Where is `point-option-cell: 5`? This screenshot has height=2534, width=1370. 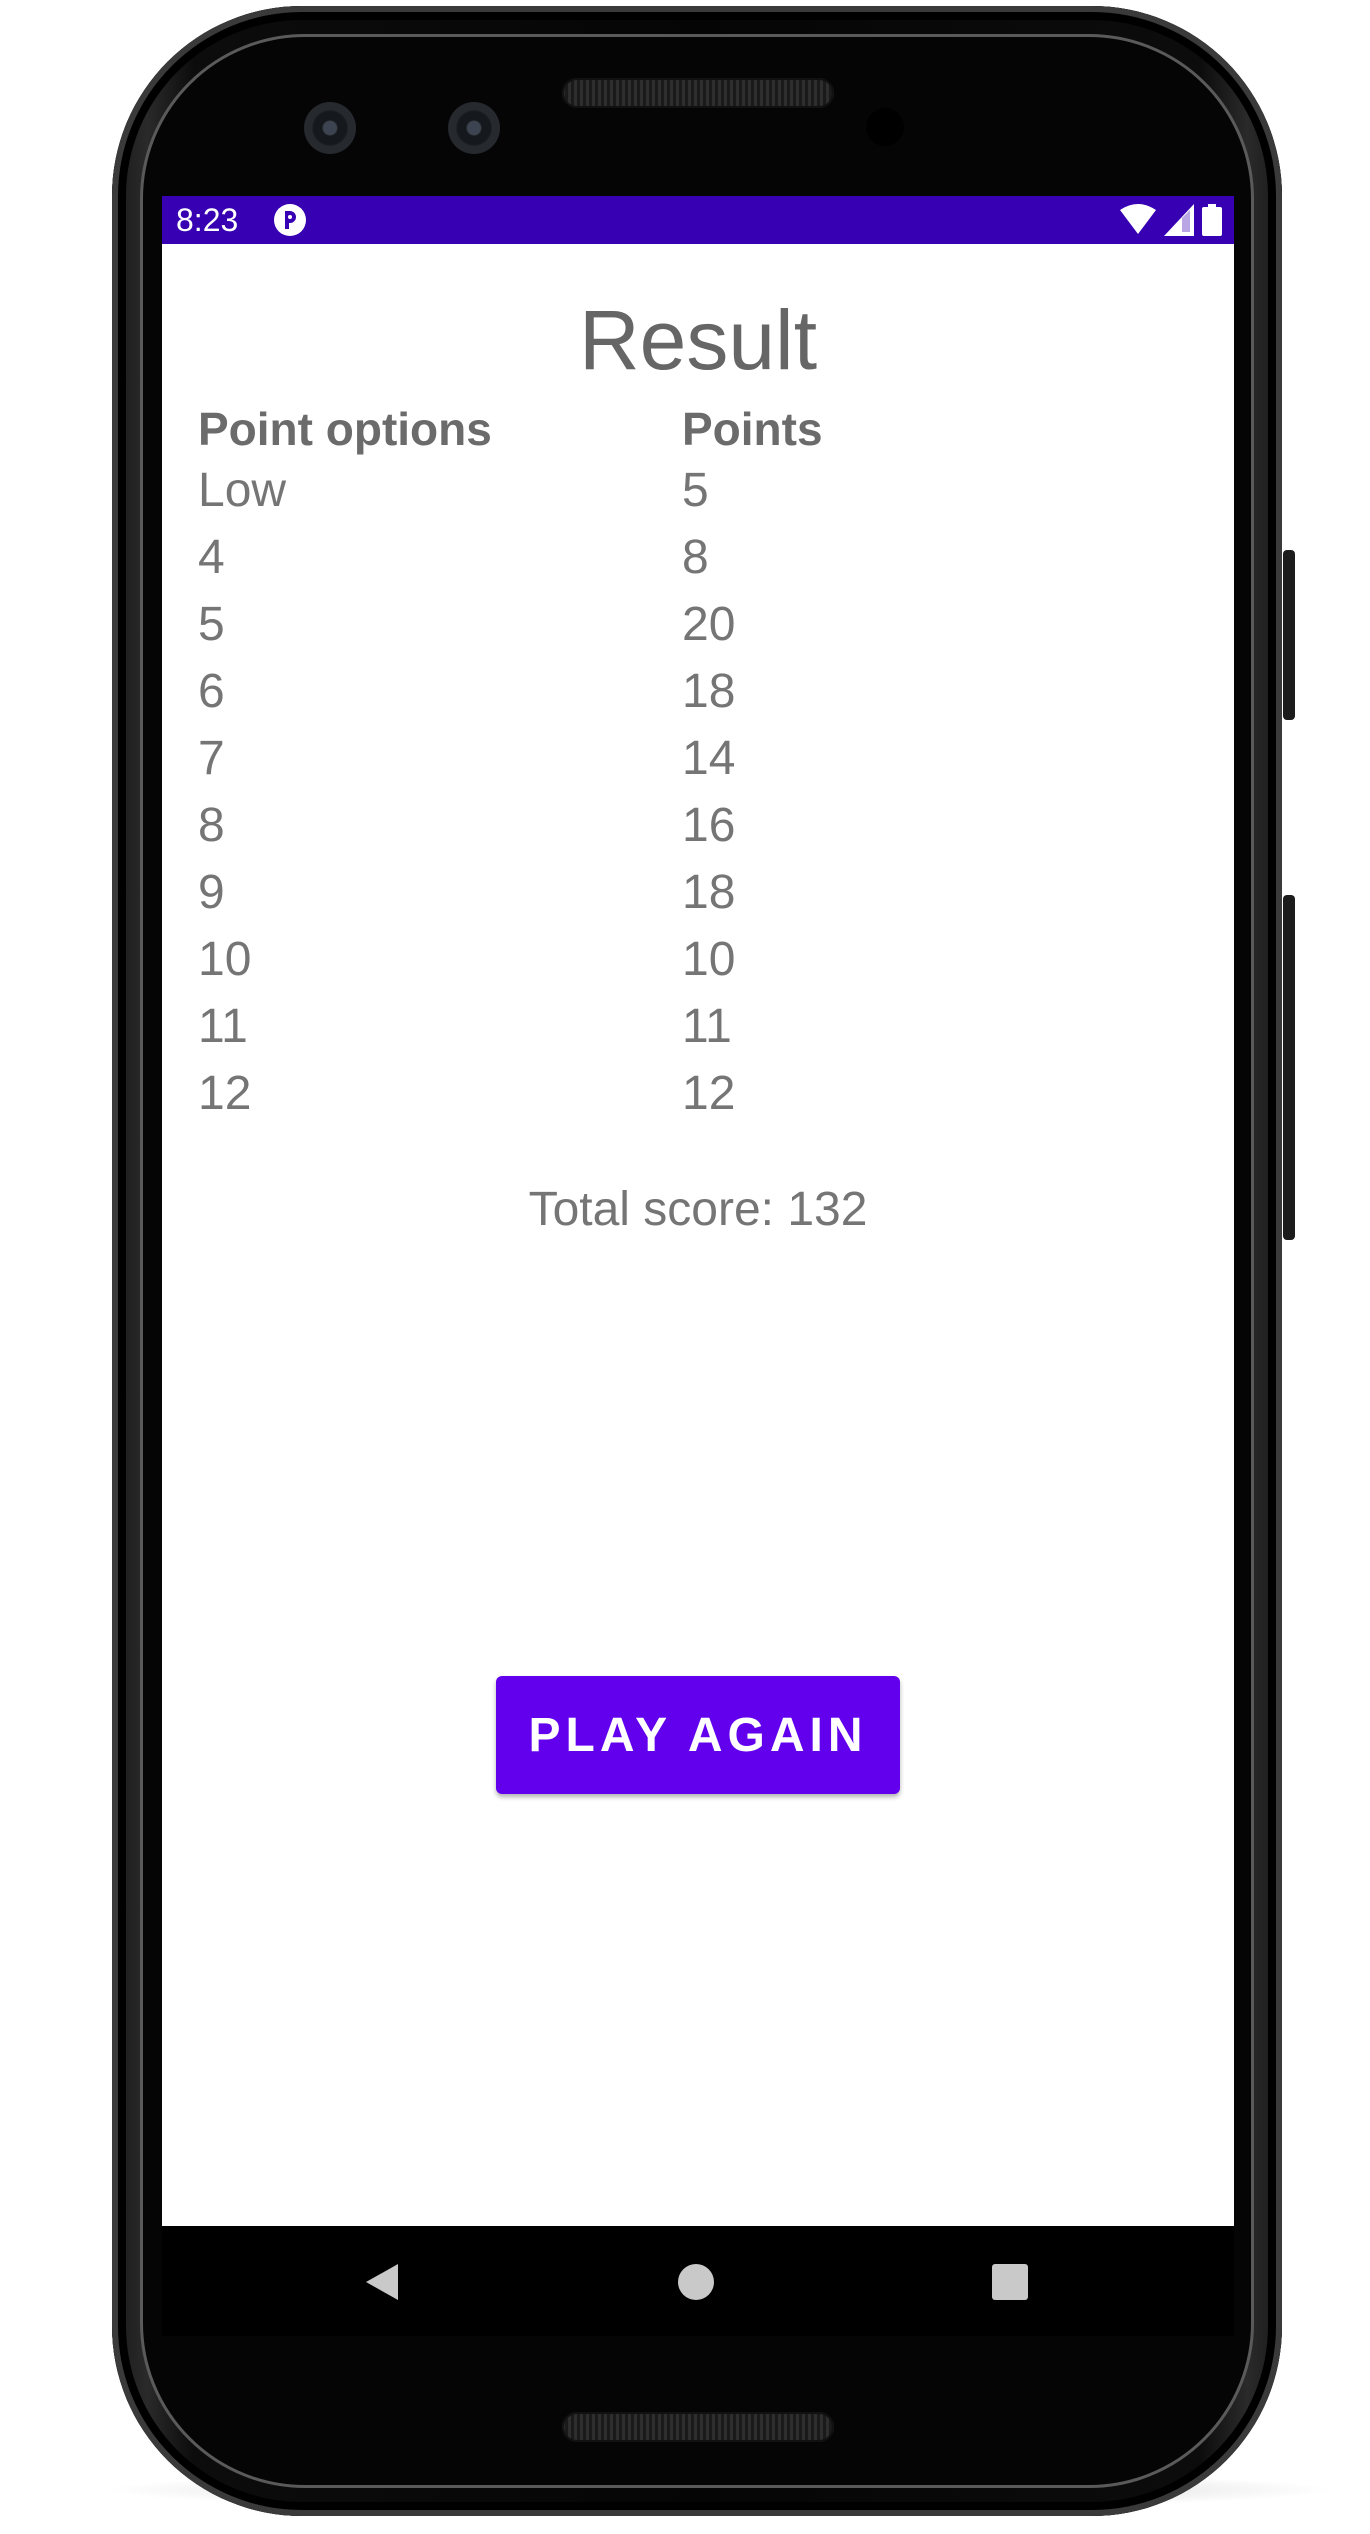 point-option-cell: 5 is located at coordinates (211, 624).